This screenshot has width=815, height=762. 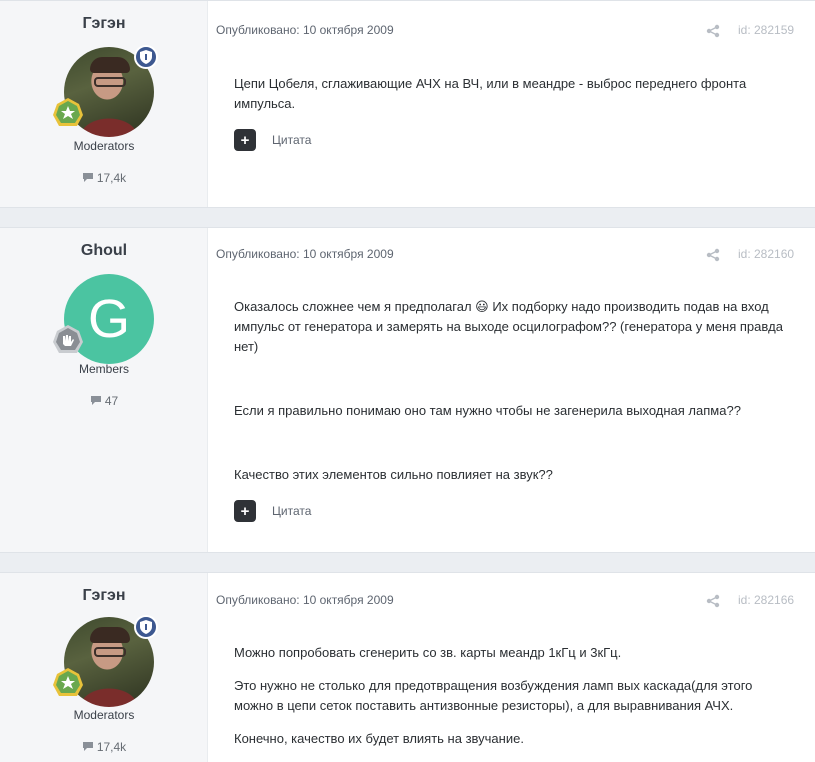 I want to click on post-count: 47, so click(x=104, y=401).